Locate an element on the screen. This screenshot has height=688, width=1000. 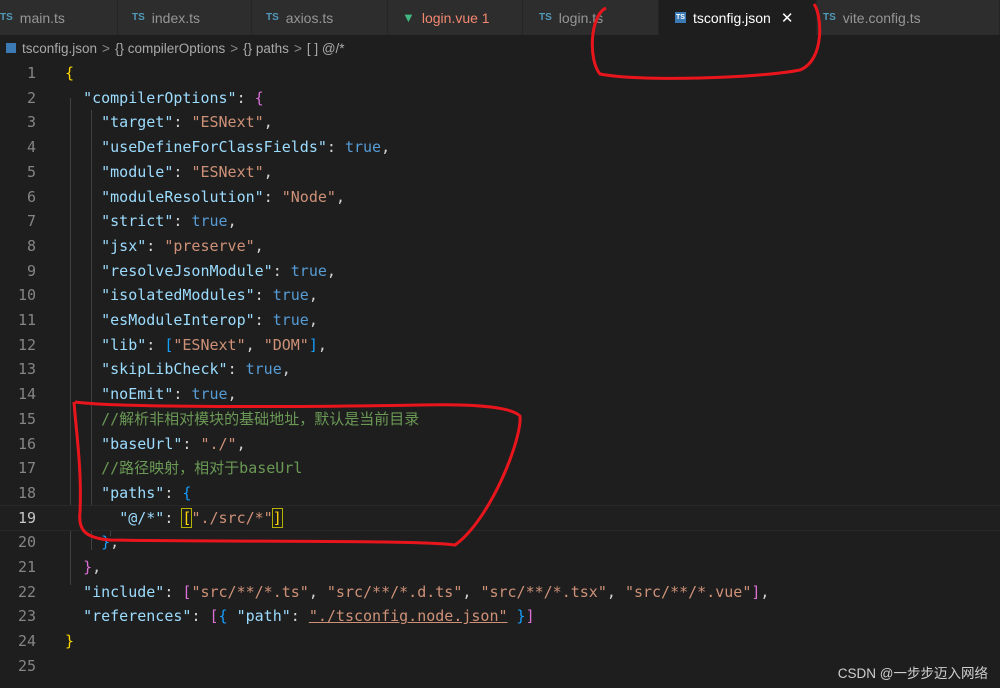
code-line: 3 "target": "ESNext", is located at coordinates (500, 122).